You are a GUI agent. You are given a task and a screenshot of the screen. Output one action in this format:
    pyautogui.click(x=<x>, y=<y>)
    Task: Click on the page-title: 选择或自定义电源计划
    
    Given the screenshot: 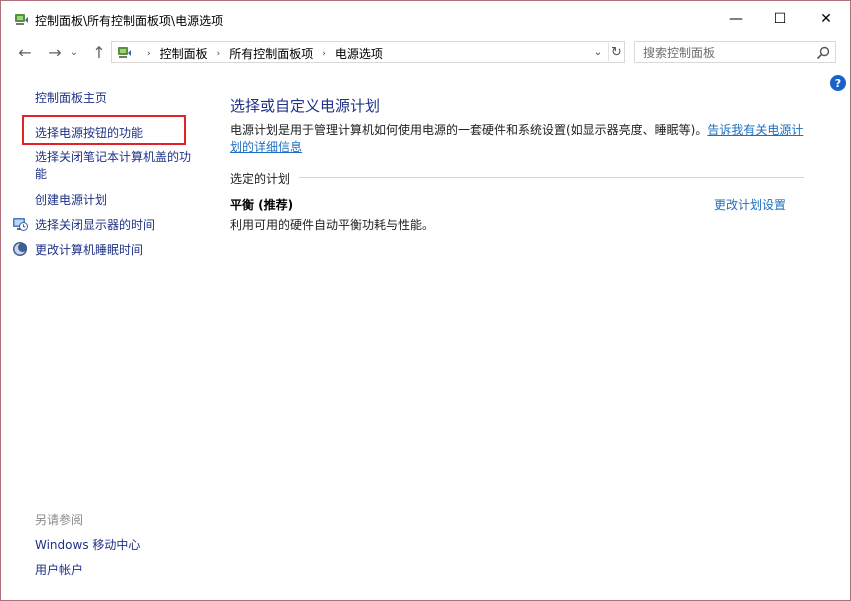 What is the action you would take?
    pyautogui.click(x=305, y=106)
    